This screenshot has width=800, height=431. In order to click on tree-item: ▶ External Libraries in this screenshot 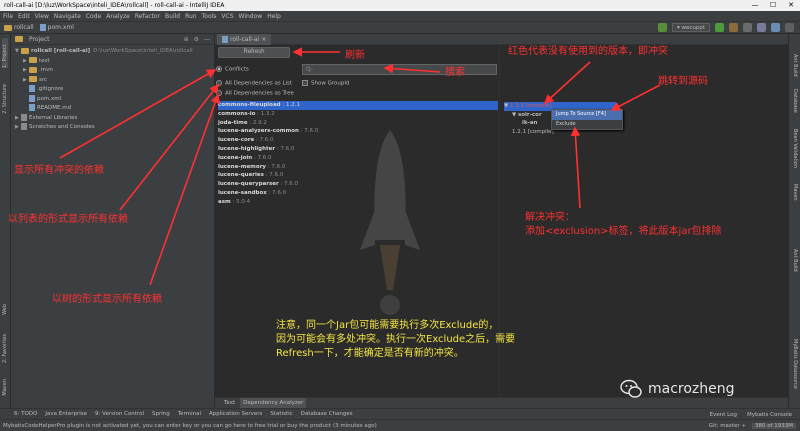, I will do `click(112, 118)`.